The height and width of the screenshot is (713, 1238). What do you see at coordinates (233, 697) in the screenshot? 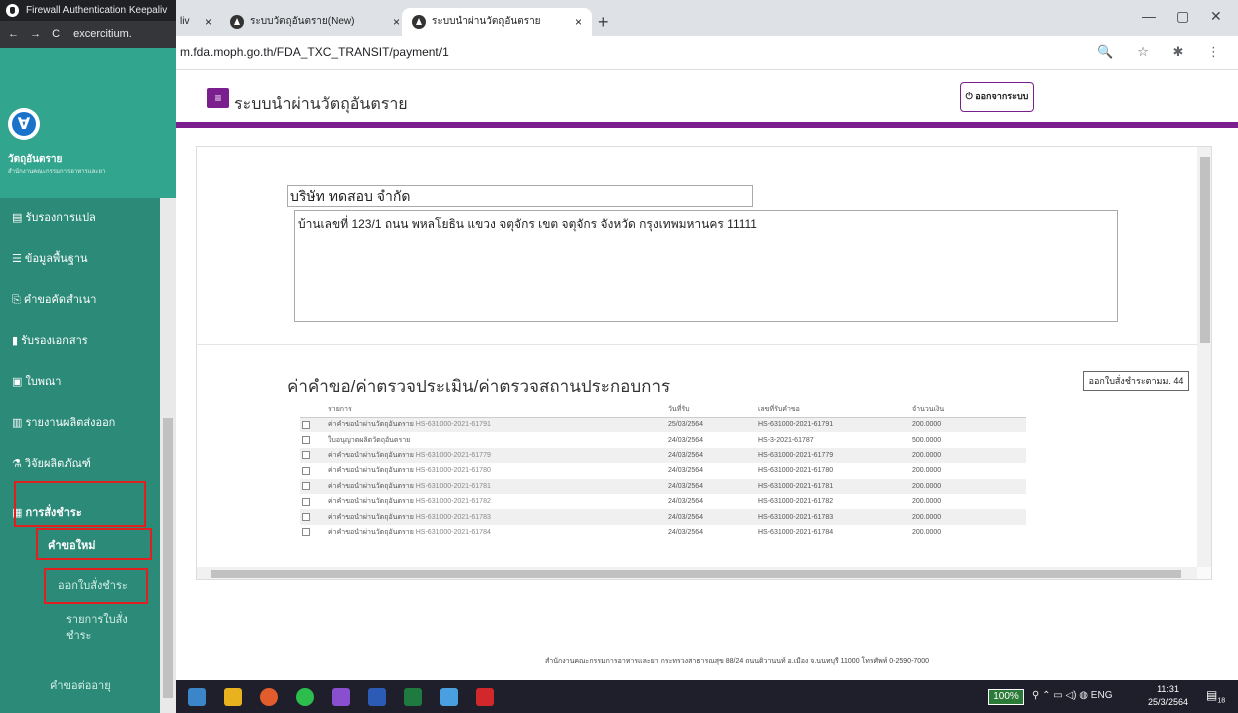
I see `file-explorer-icon` at bounding box center [233, 697].